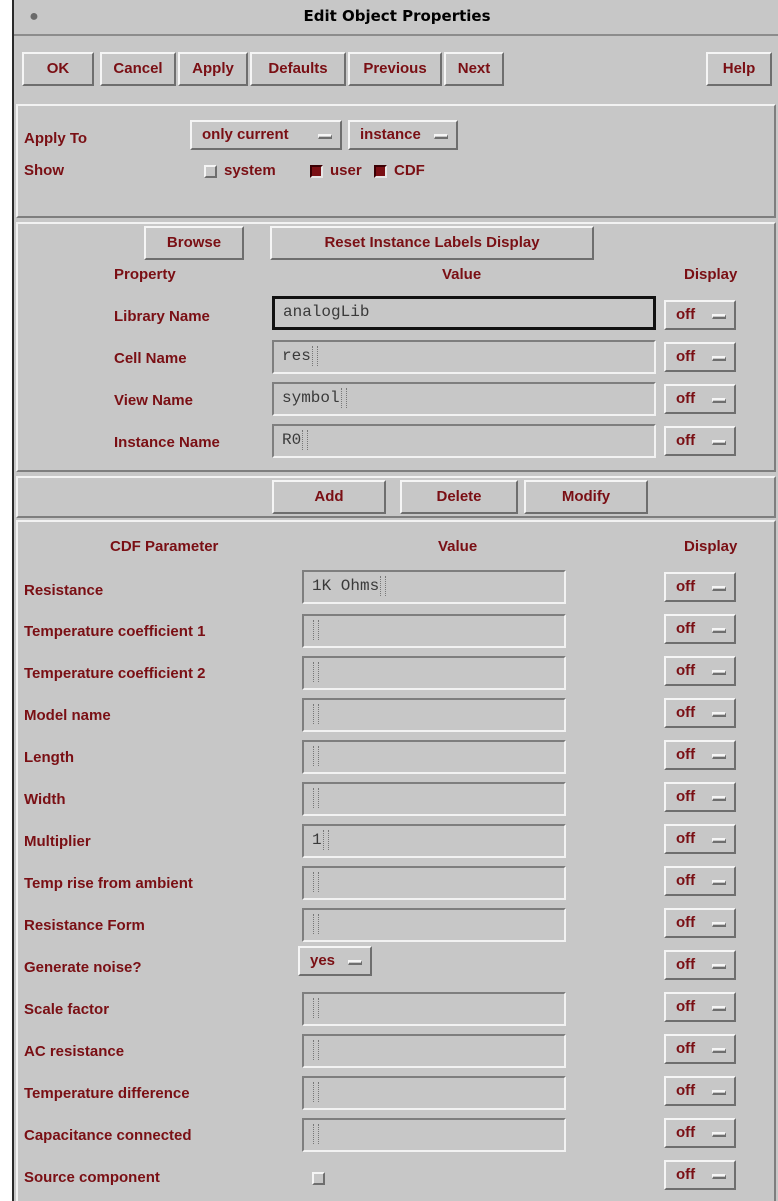 The image size is (778, 1201). Describe the element at coordinates (167, 442) in the screenshot. I see `property-name: Instance Name` at that location.